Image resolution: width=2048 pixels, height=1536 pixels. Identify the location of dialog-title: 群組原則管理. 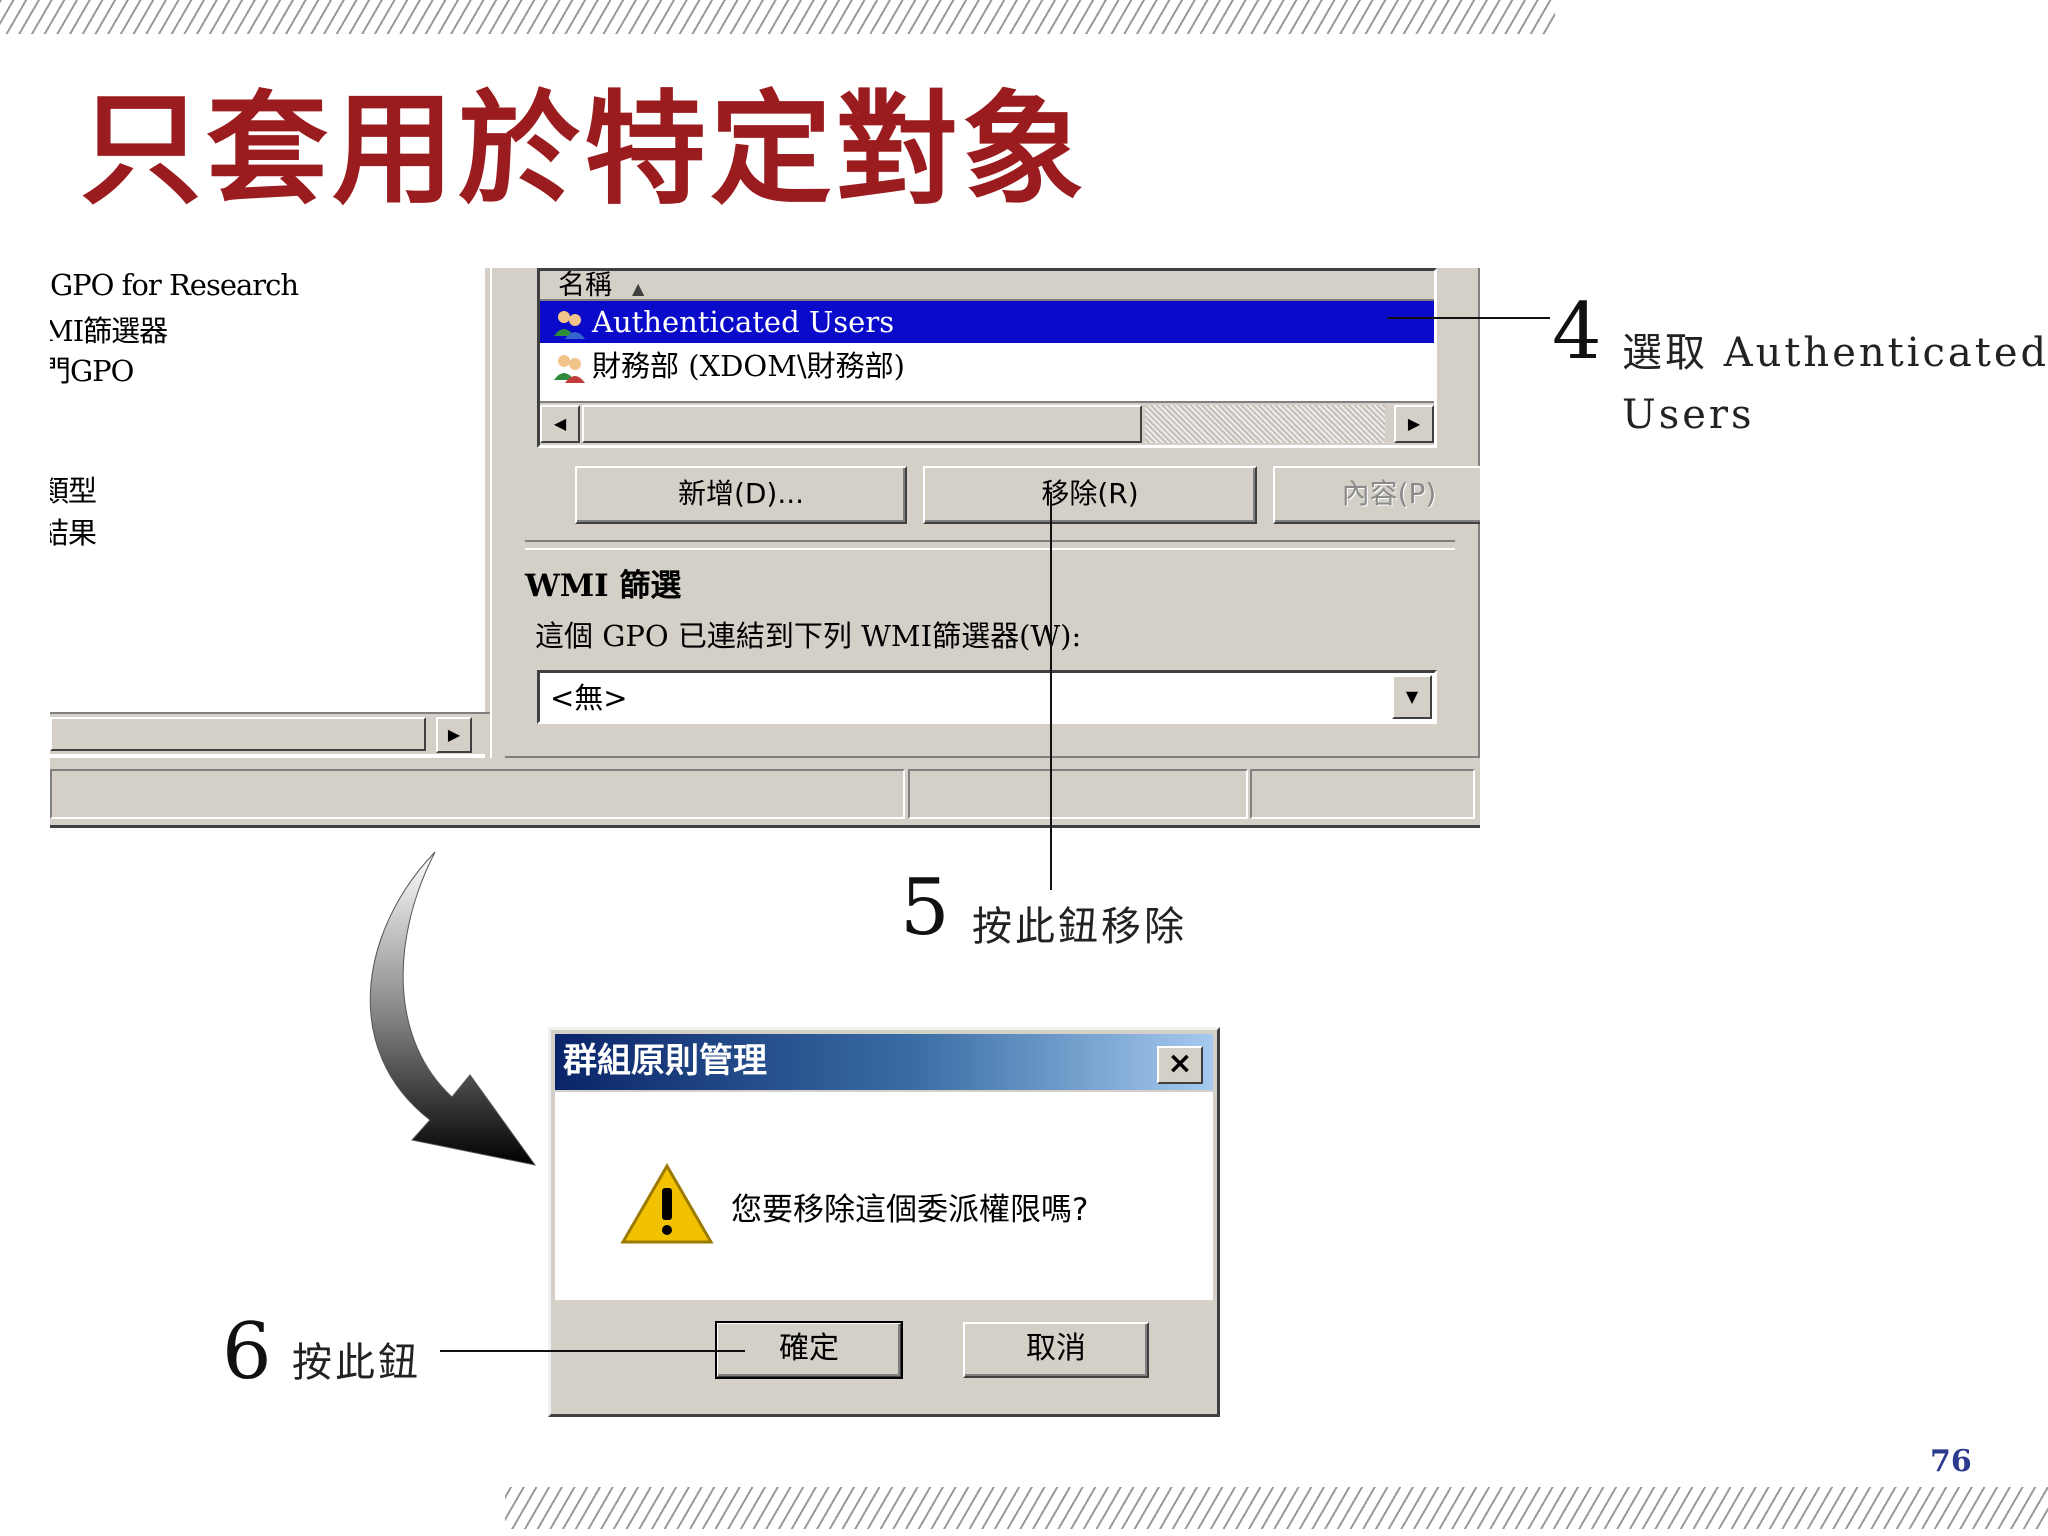
(665, 1061).